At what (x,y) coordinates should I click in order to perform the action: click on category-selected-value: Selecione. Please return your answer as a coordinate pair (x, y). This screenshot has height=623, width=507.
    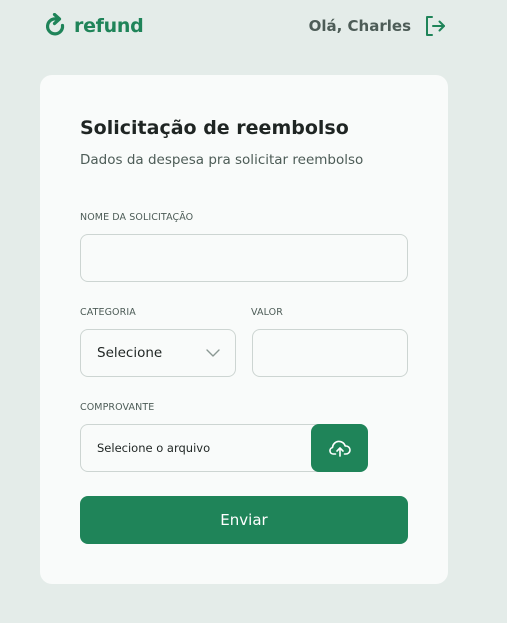
    Looking at the image, I should click on (130, 353).